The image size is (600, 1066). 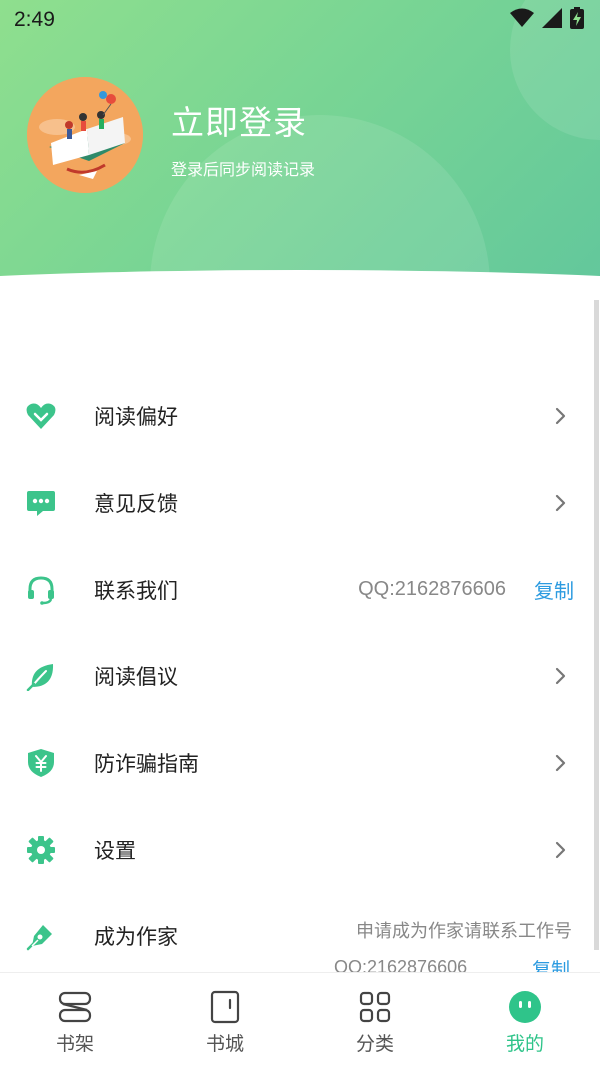 What do you see at coordinates (75, 1007) in the screenshot?
I see `bookshelf-icon` at bounding box center [75, 1007].